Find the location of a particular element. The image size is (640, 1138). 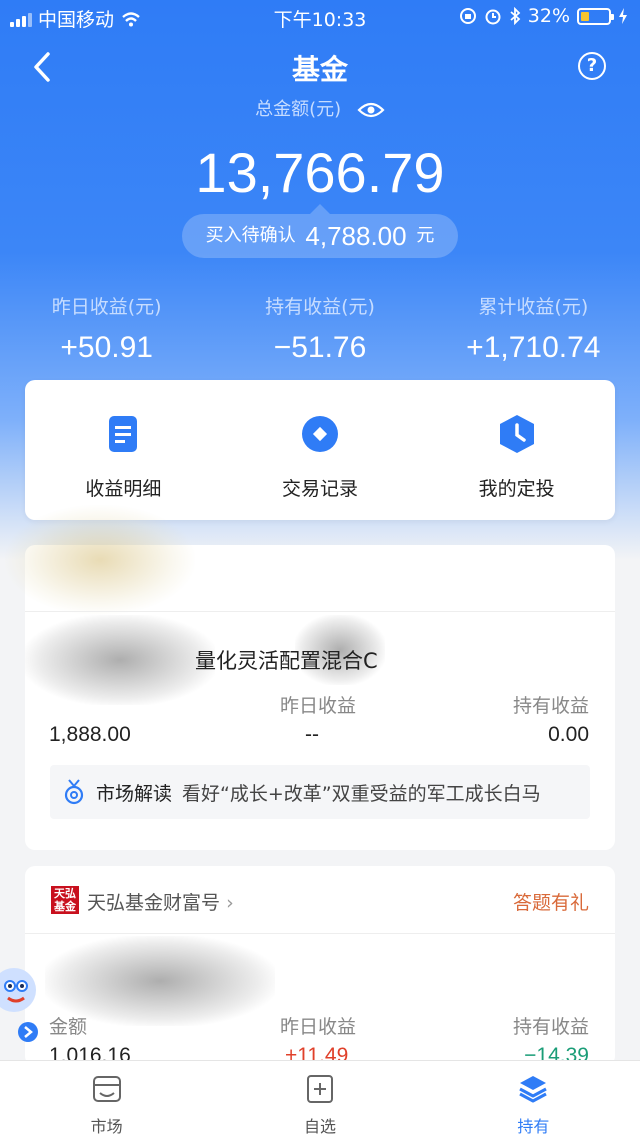

battery-percent: 32% is located at coordinates (548, 16).